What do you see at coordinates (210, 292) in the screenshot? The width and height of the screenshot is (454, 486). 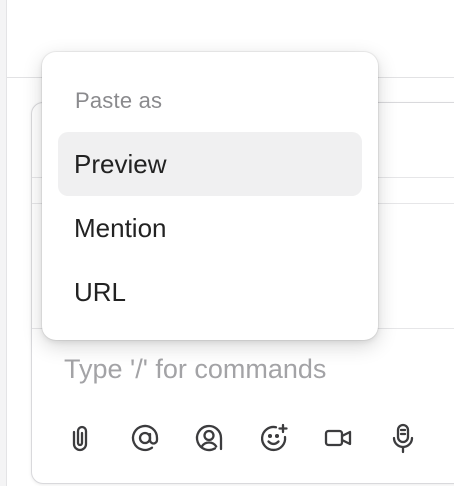 I see `menu-item-url: URL` at bounding box center [210, 292].